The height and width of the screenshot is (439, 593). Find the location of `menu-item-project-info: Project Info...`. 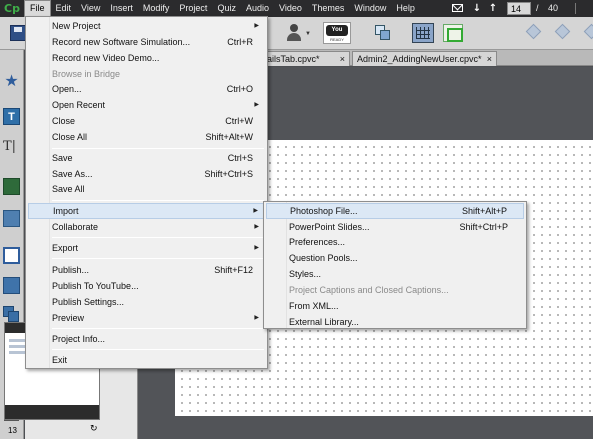

menu-item-project-info: Project Info... is located at coordinates (146, 339).